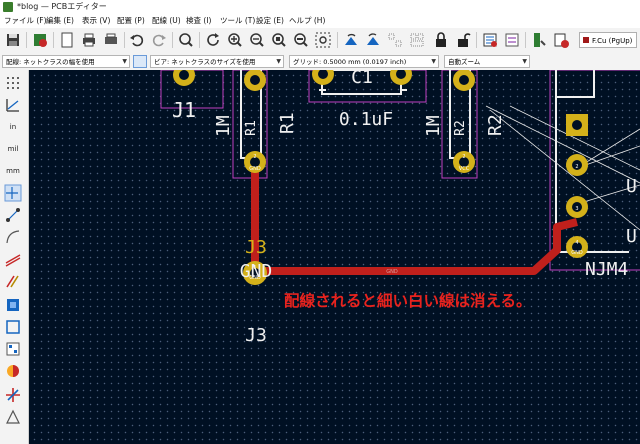  Describe the element at coordinates (13, 193) in the screenshot. I see `cursor-icon` at that location.